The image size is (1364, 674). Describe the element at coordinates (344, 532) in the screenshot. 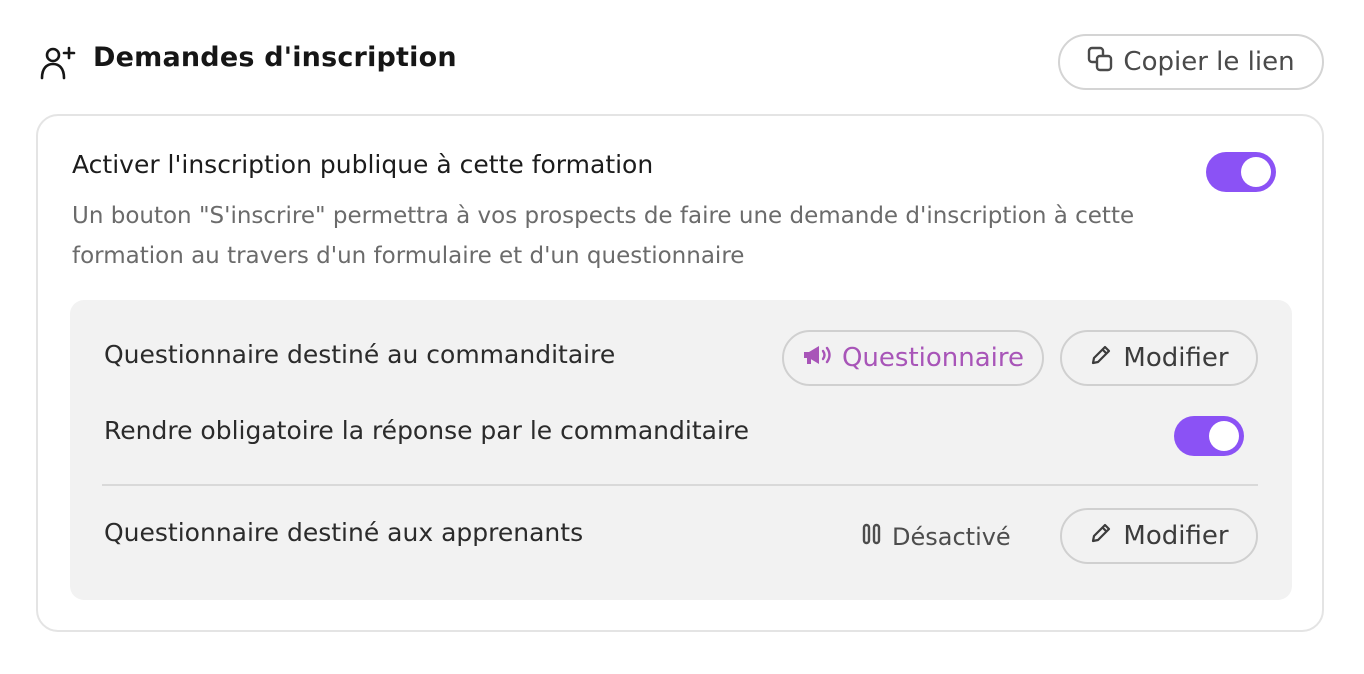

I see `learners-questionnaire-label: Questionnaire destiné aux apprenants` at that location.